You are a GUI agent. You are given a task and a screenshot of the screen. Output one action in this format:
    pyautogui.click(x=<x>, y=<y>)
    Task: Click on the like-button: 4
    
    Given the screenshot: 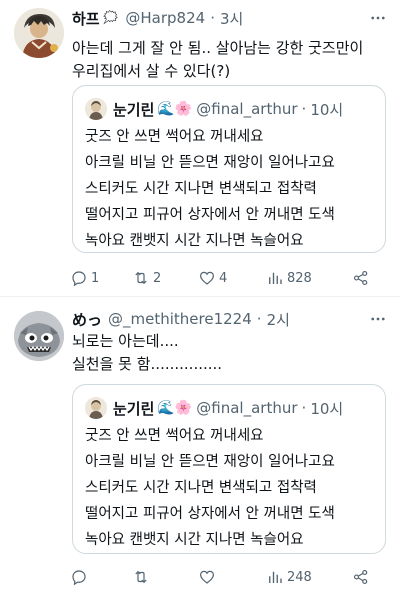 What is the action you would take?
    pyautogui.click(x=212, y=278)
    